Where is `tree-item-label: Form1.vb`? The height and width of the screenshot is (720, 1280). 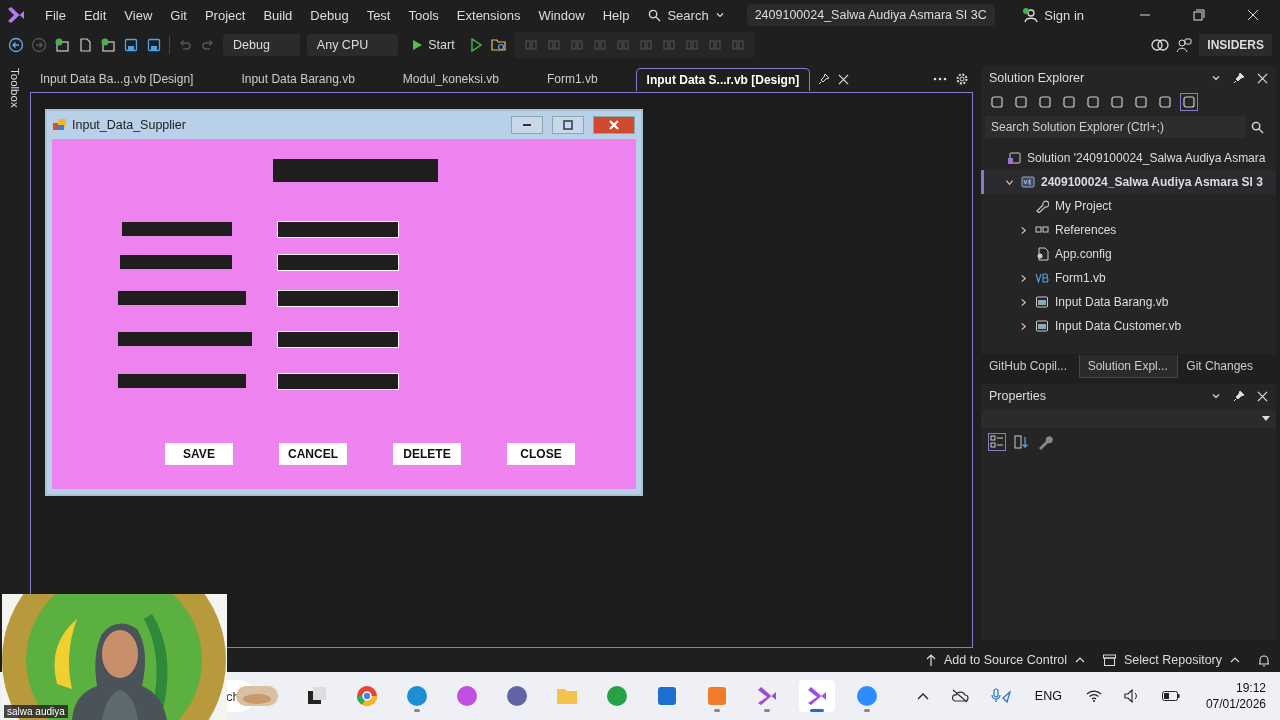 tree-item-label: Form1.vb is located at coordinates (1080, 278).